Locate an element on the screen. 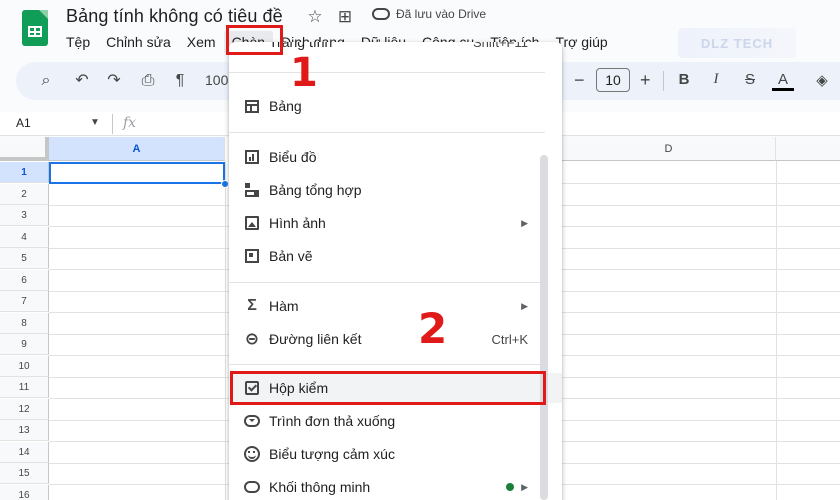  annotation-box-checkbox is located at coordinates (388, 388).